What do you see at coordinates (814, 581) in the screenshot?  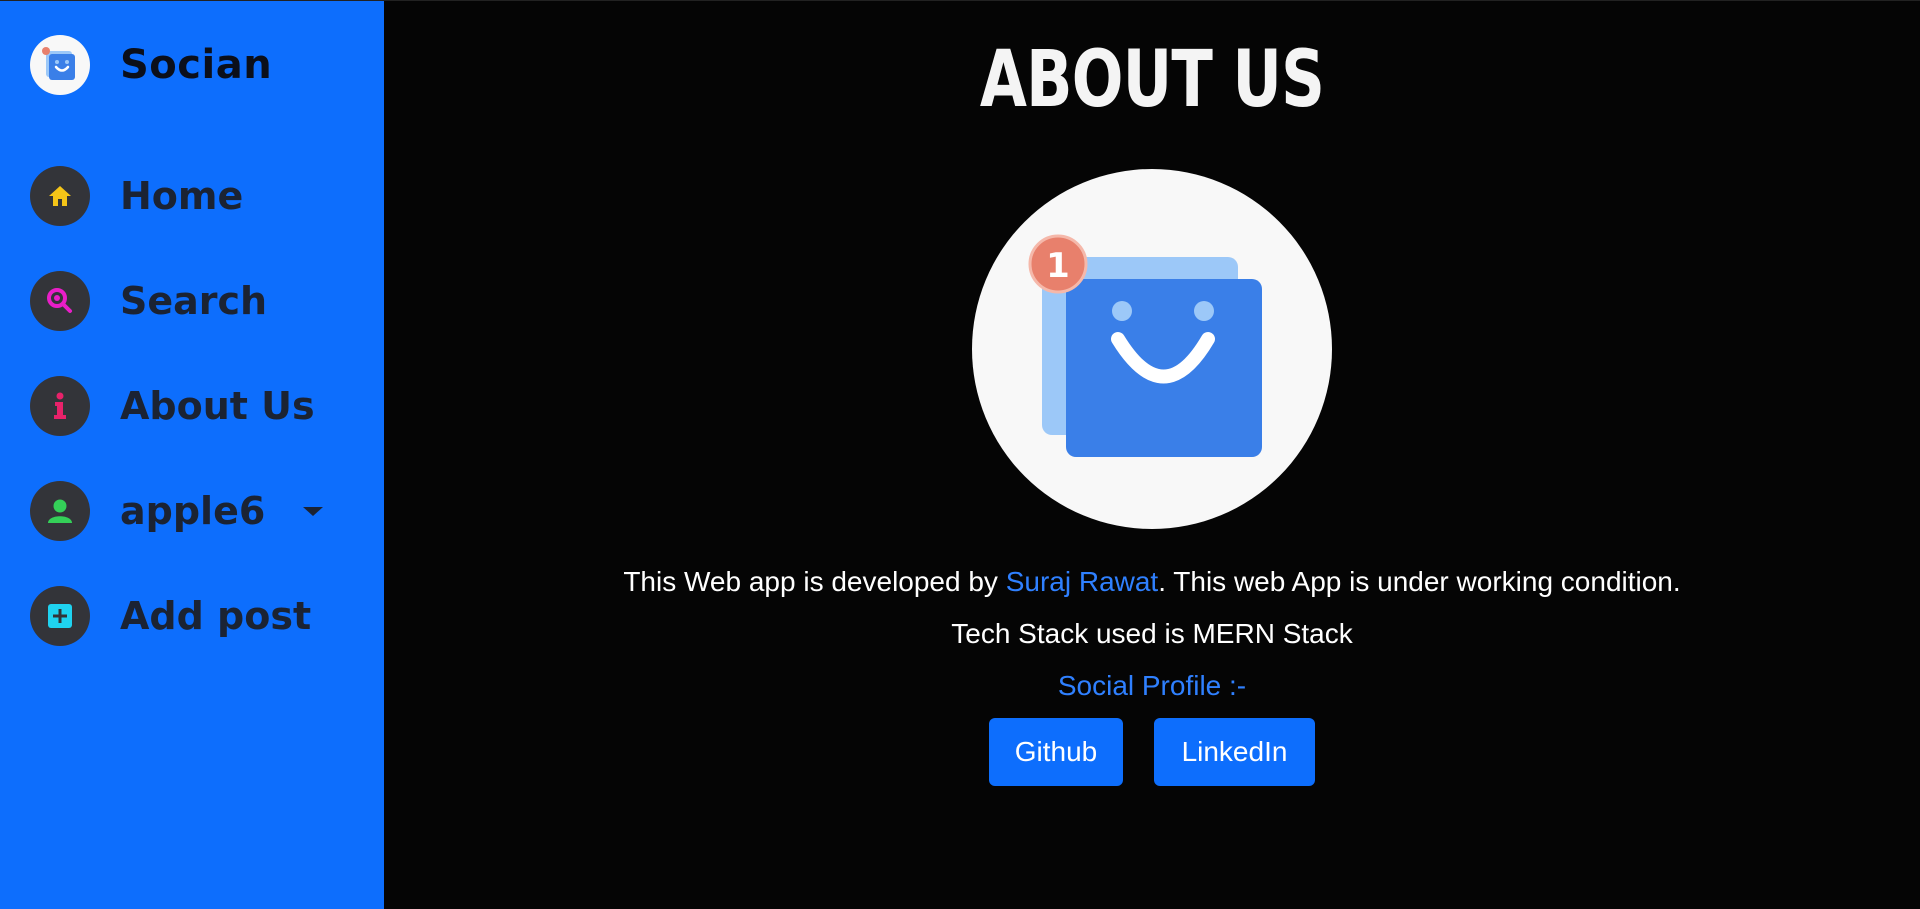 I see `description-prefix: This Web app is developed by` at bounding box center [814, 581].